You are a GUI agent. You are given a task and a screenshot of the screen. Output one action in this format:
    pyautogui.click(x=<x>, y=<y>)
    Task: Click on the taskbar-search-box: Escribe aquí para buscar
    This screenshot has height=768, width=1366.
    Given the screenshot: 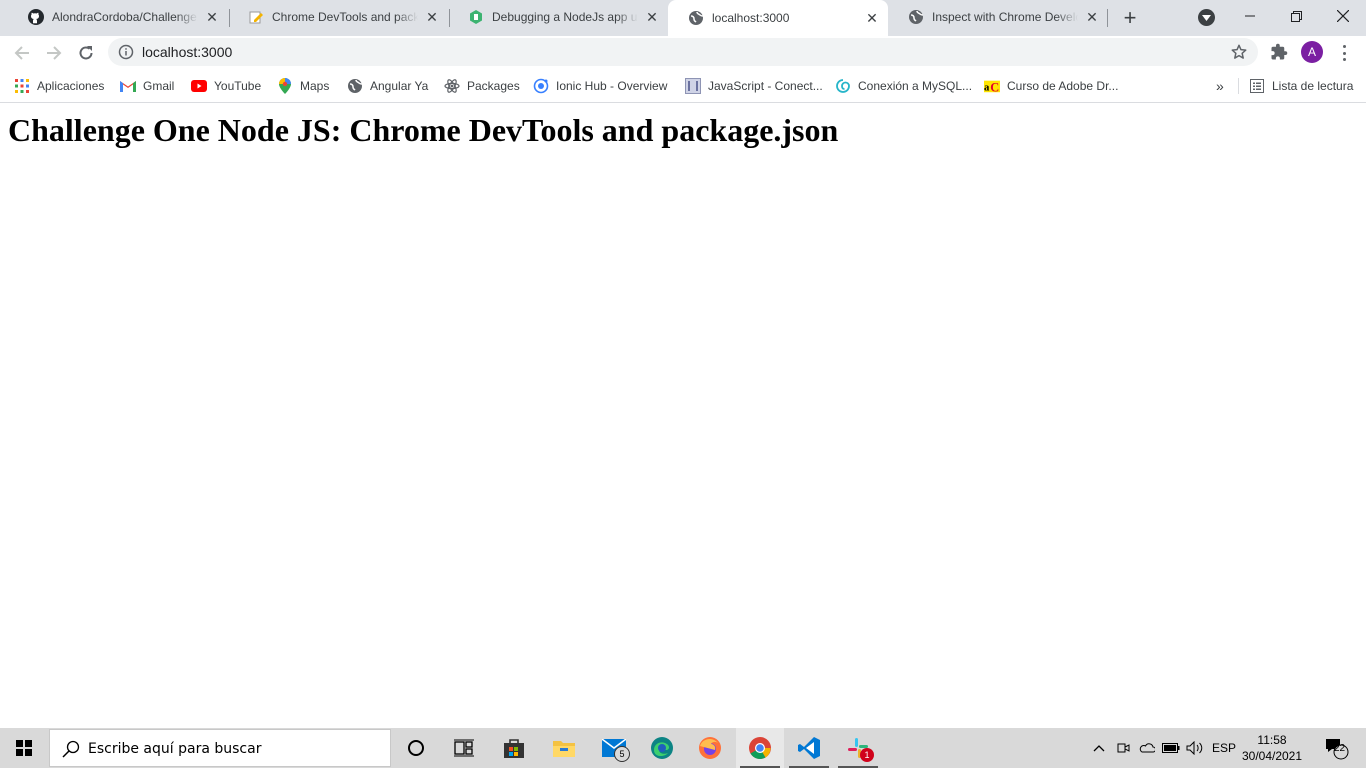 What is the action you would take?
    pyautogui.click(x=220, y=748)
    